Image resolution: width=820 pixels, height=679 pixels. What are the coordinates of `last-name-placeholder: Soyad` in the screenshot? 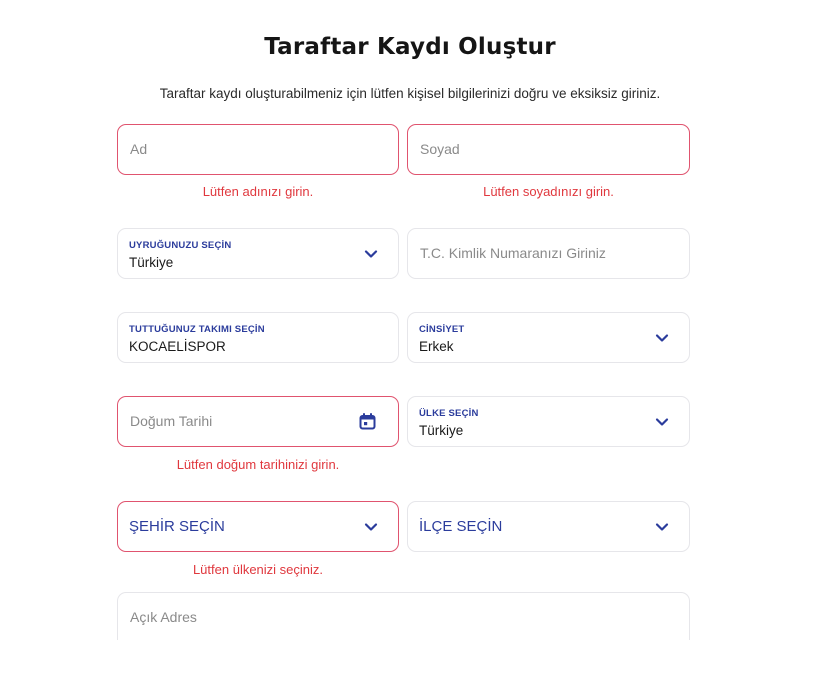 It's located at (440, 149).